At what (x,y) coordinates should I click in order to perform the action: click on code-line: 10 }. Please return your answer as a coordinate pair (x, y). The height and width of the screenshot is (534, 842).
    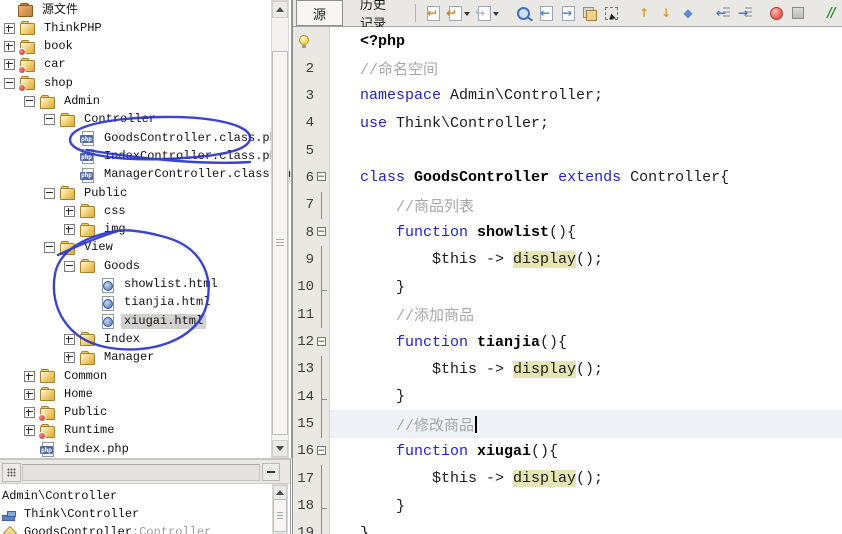
    Looking at the image, I should click on (567, 287).